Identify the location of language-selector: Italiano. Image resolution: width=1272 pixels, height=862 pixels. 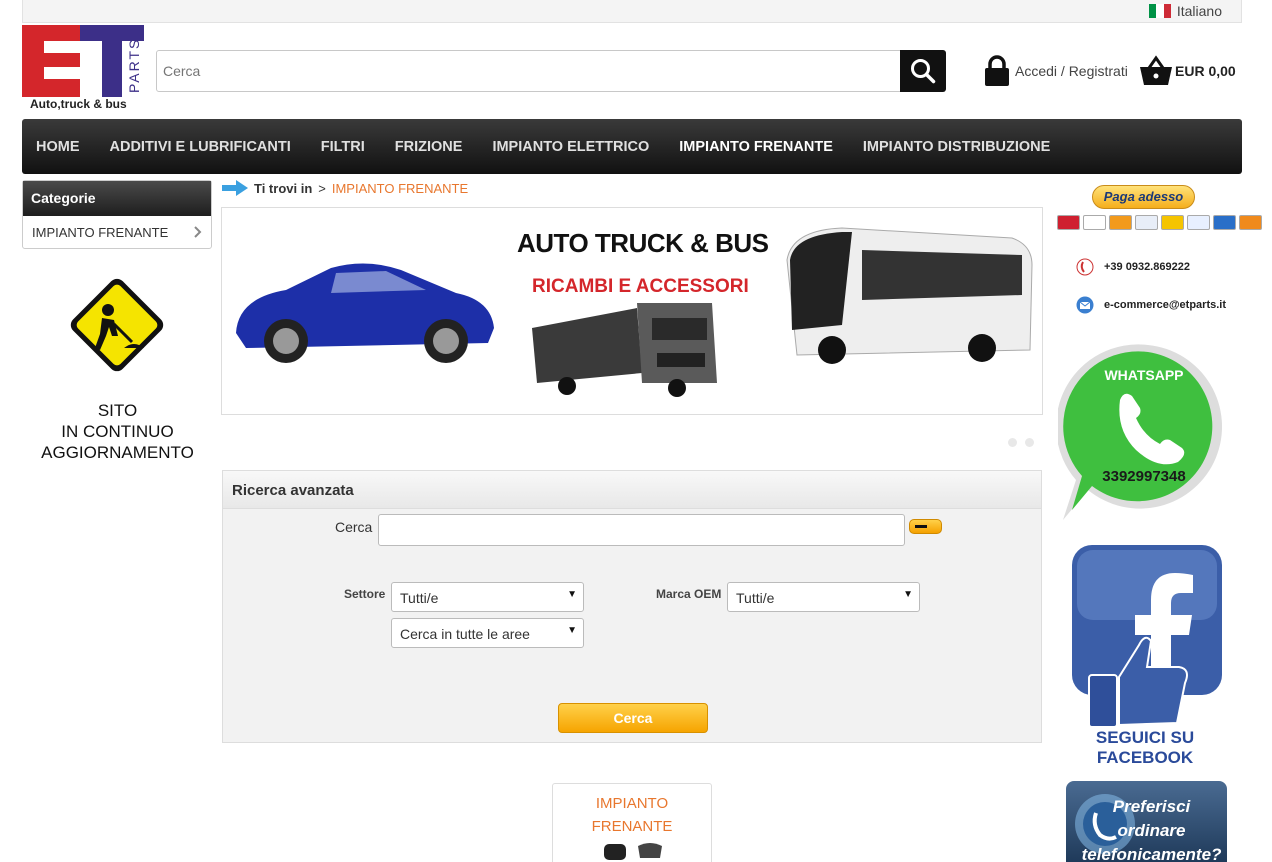
(1185, 11).